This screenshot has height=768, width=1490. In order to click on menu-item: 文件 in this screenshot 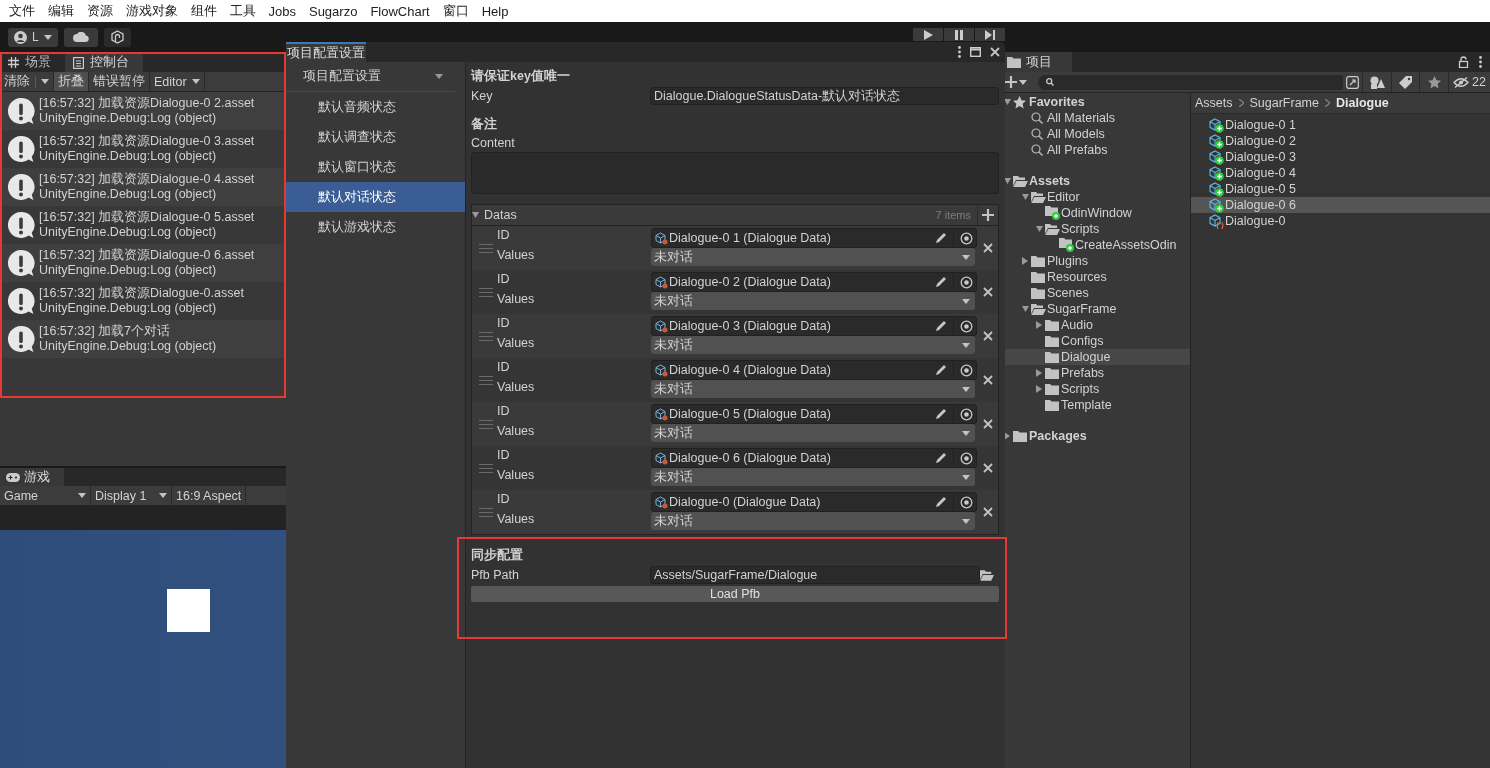, I will do `click(21, 11)`.